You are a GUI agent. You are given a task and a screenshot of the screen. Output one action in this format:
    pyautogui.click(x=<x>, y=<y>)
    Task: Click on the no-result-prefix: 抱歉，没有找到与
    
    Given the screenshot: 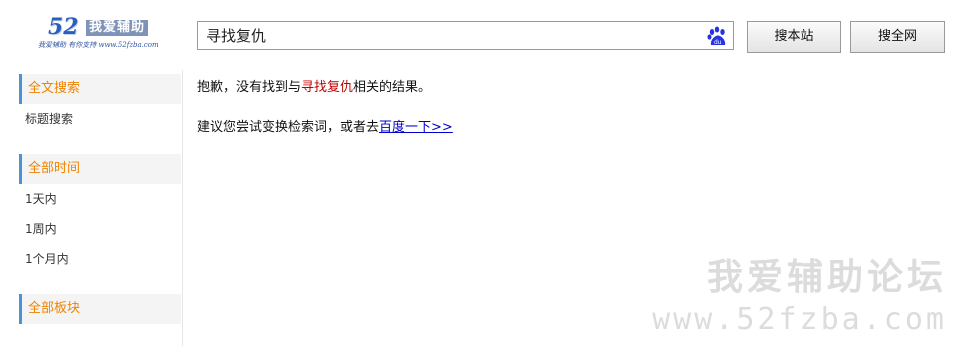 What is the action you would take?
    pyautogui.click(x=249, y=87)
    